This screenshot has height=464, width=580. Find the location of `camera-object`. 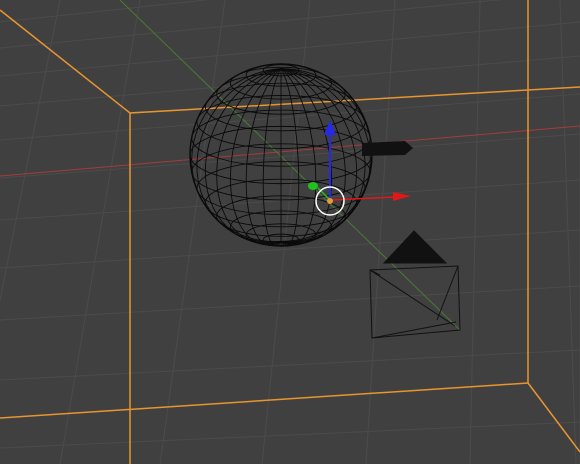

camera-object is located at coordinates (415, 284).